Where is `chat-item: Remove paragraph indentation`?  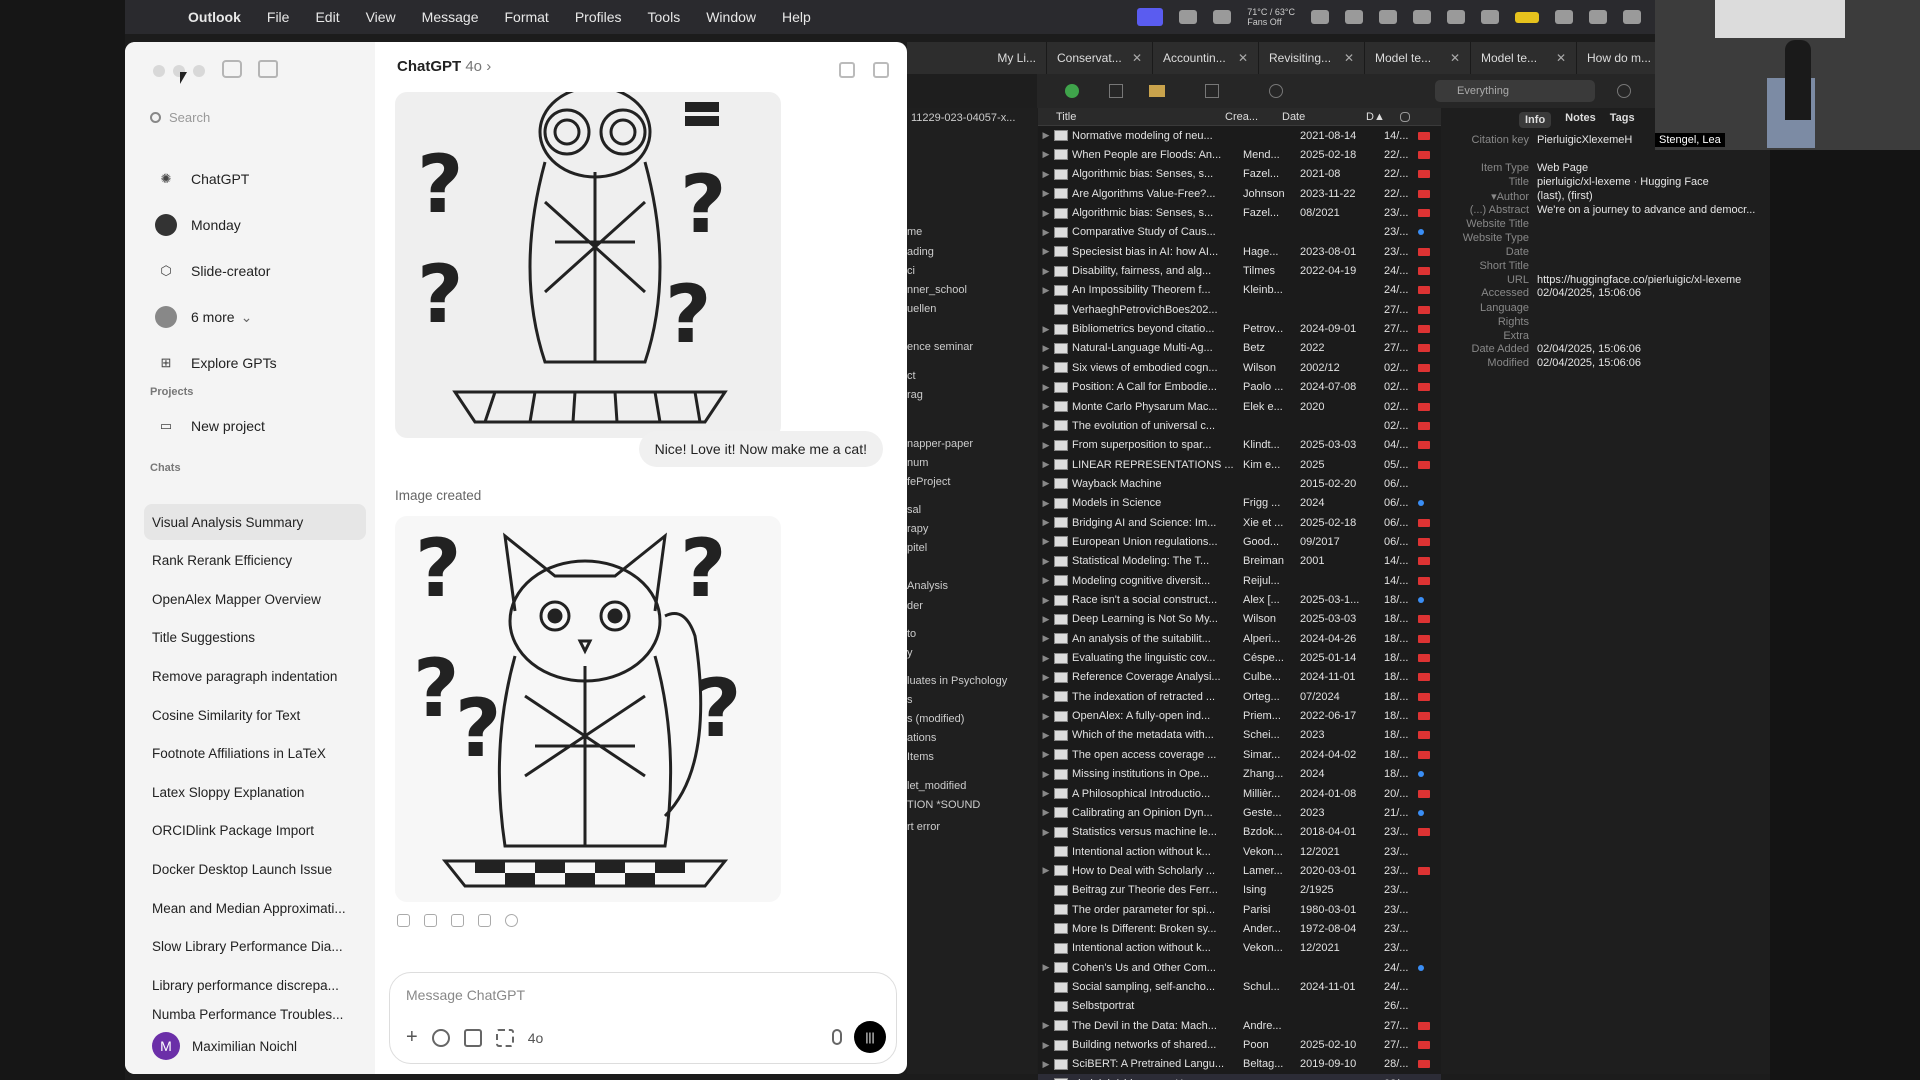 chat-item: Remove paragraph indentation is located at coordinates (255, 676).